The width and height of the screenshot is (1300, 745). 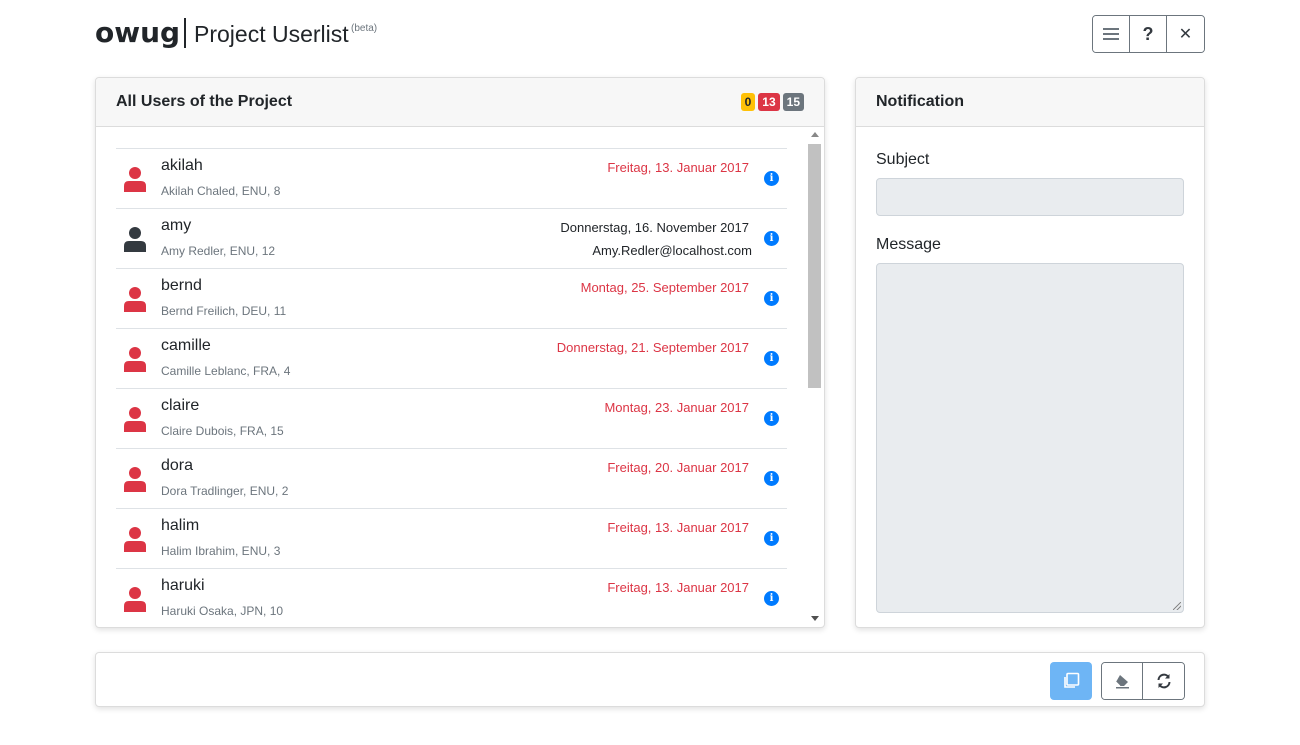 What do you see at coordinates (908, 244) in the screenshot?
I see `message-label: Message` at bounding box center [908, 244].